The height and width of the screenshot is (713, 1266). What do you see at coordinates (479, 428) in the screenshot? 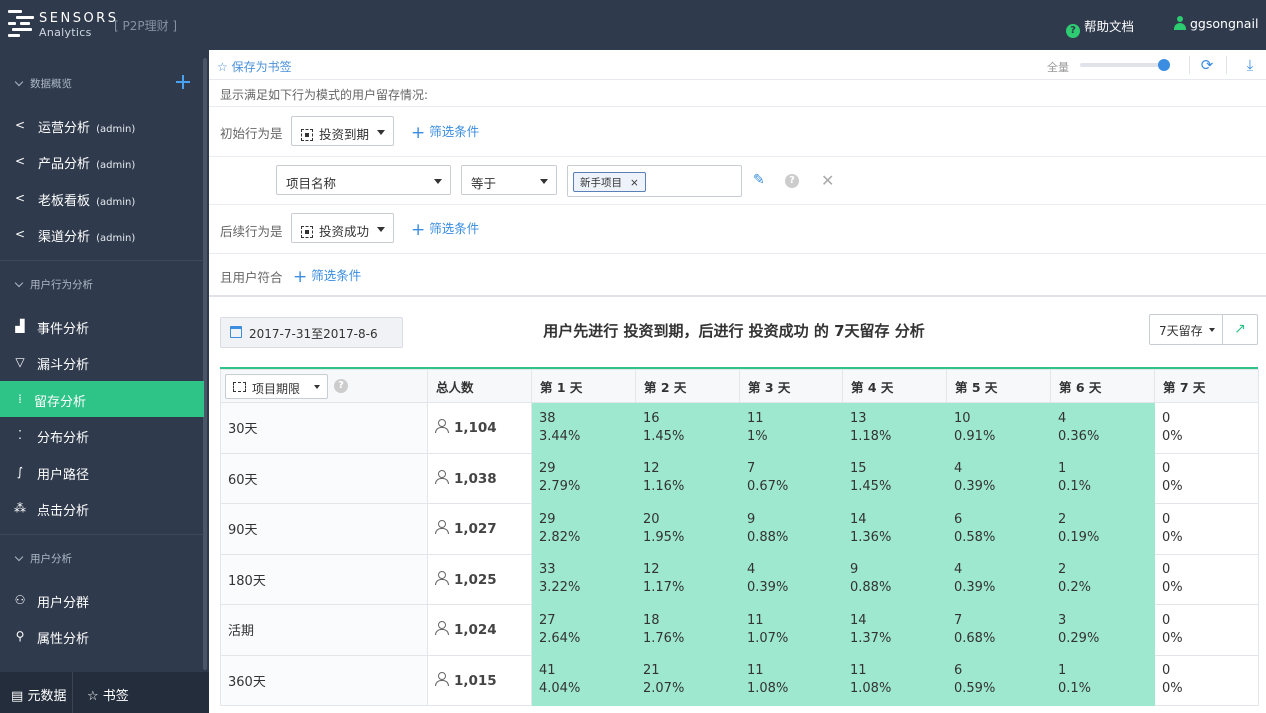
I see `total-cell: 1,104` at bounding box center [479, 428].